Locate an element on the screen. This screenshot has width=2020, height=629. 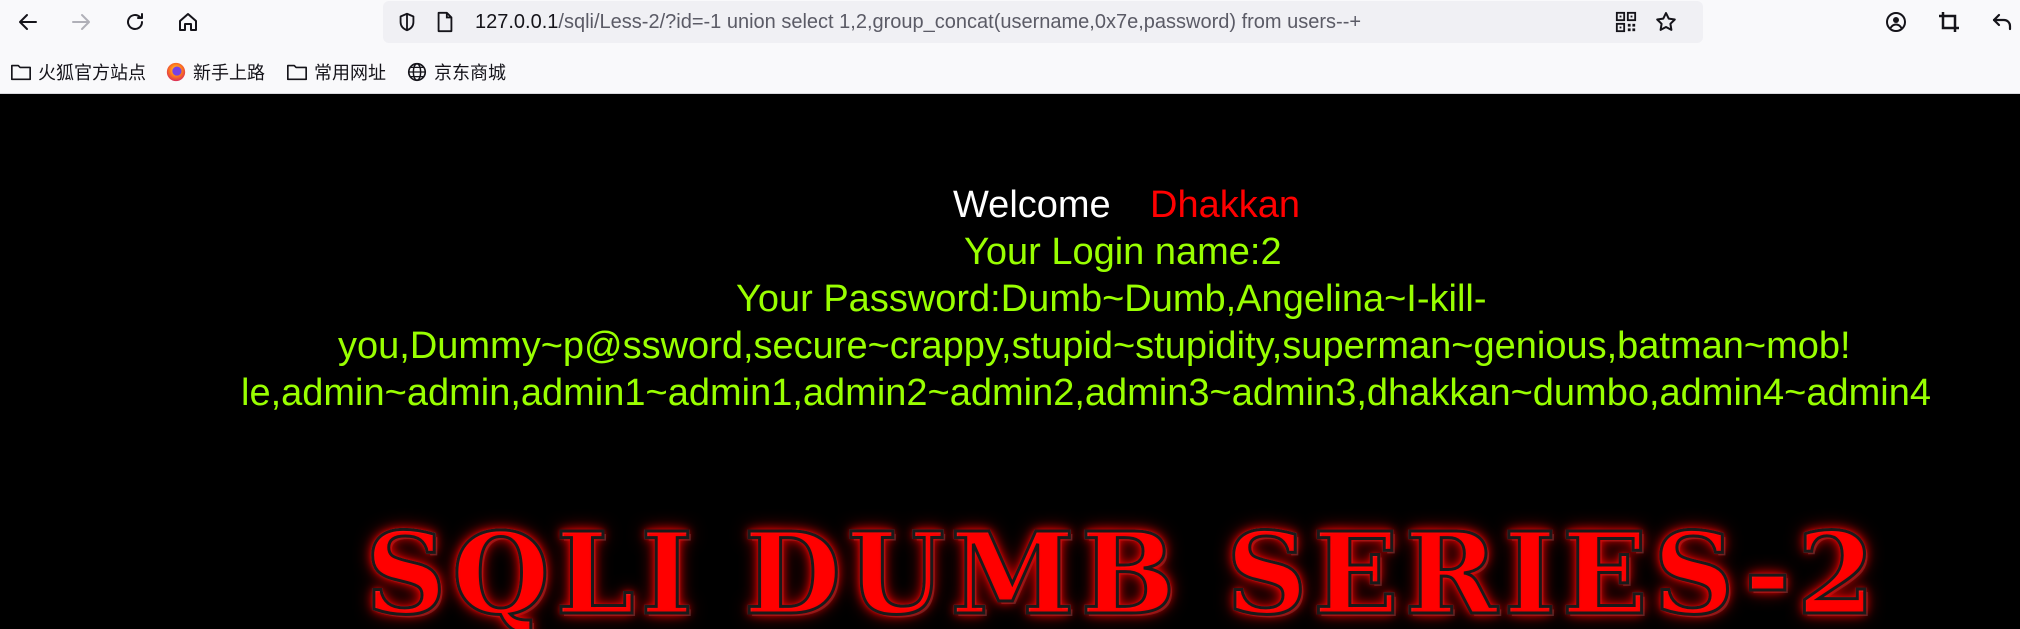
bookmark-item: 新手上路 is located at coordinates (215, 72).